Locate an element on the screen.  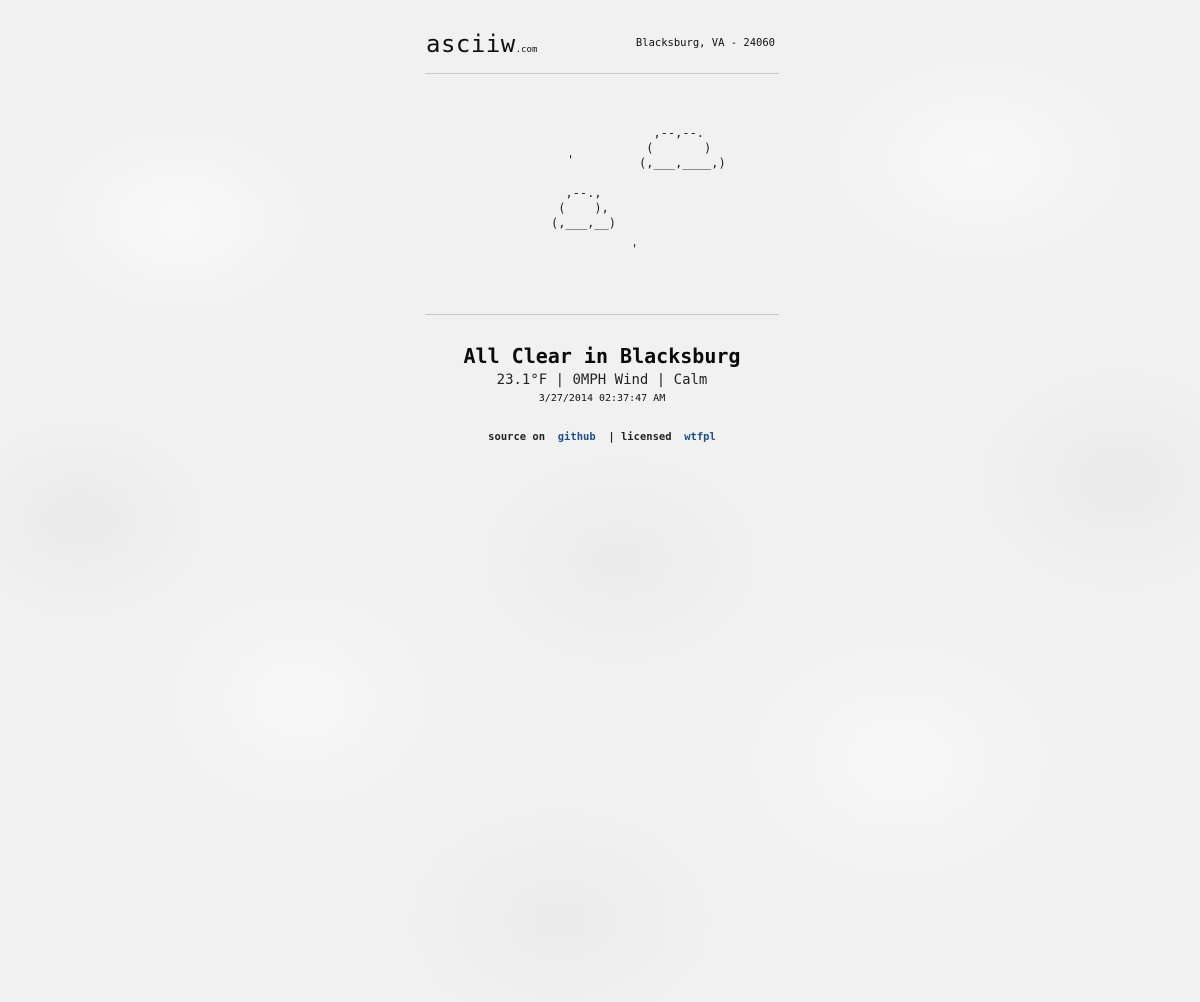
site-logo: asciiw.com is located at coordinates (481, 47).